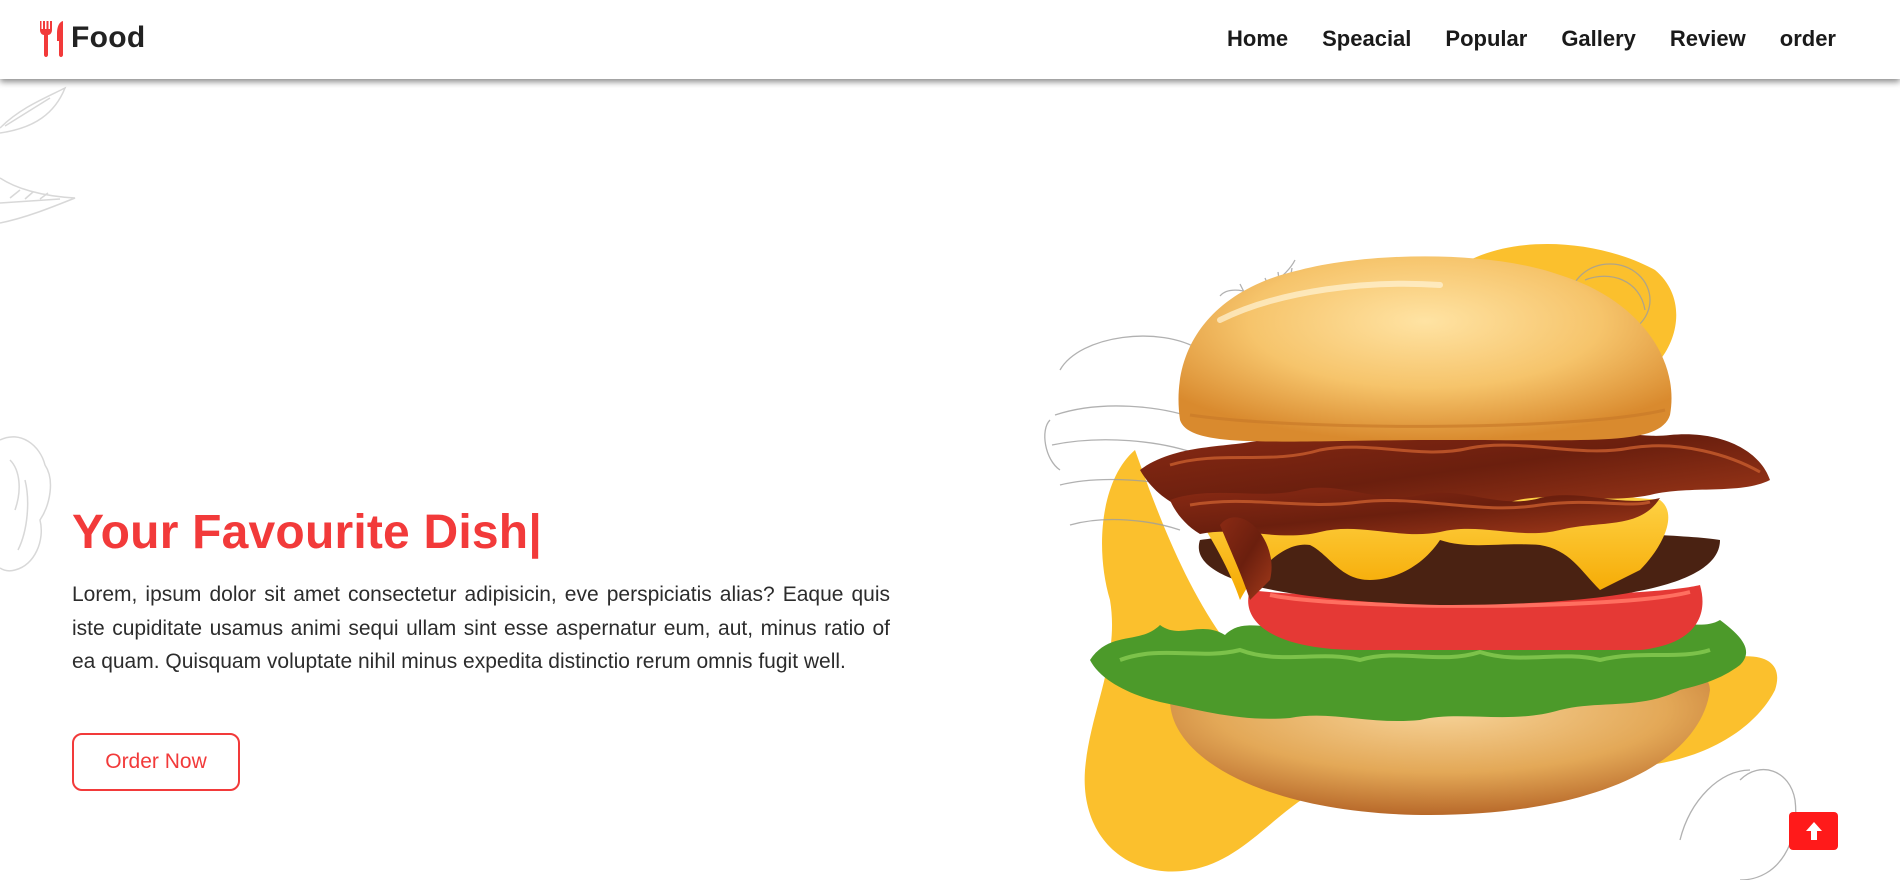 The image size is (1900, 890). Describe the element at coordinates (1708, 39) in the screenshot. I see `nav-review: Review` at that location.